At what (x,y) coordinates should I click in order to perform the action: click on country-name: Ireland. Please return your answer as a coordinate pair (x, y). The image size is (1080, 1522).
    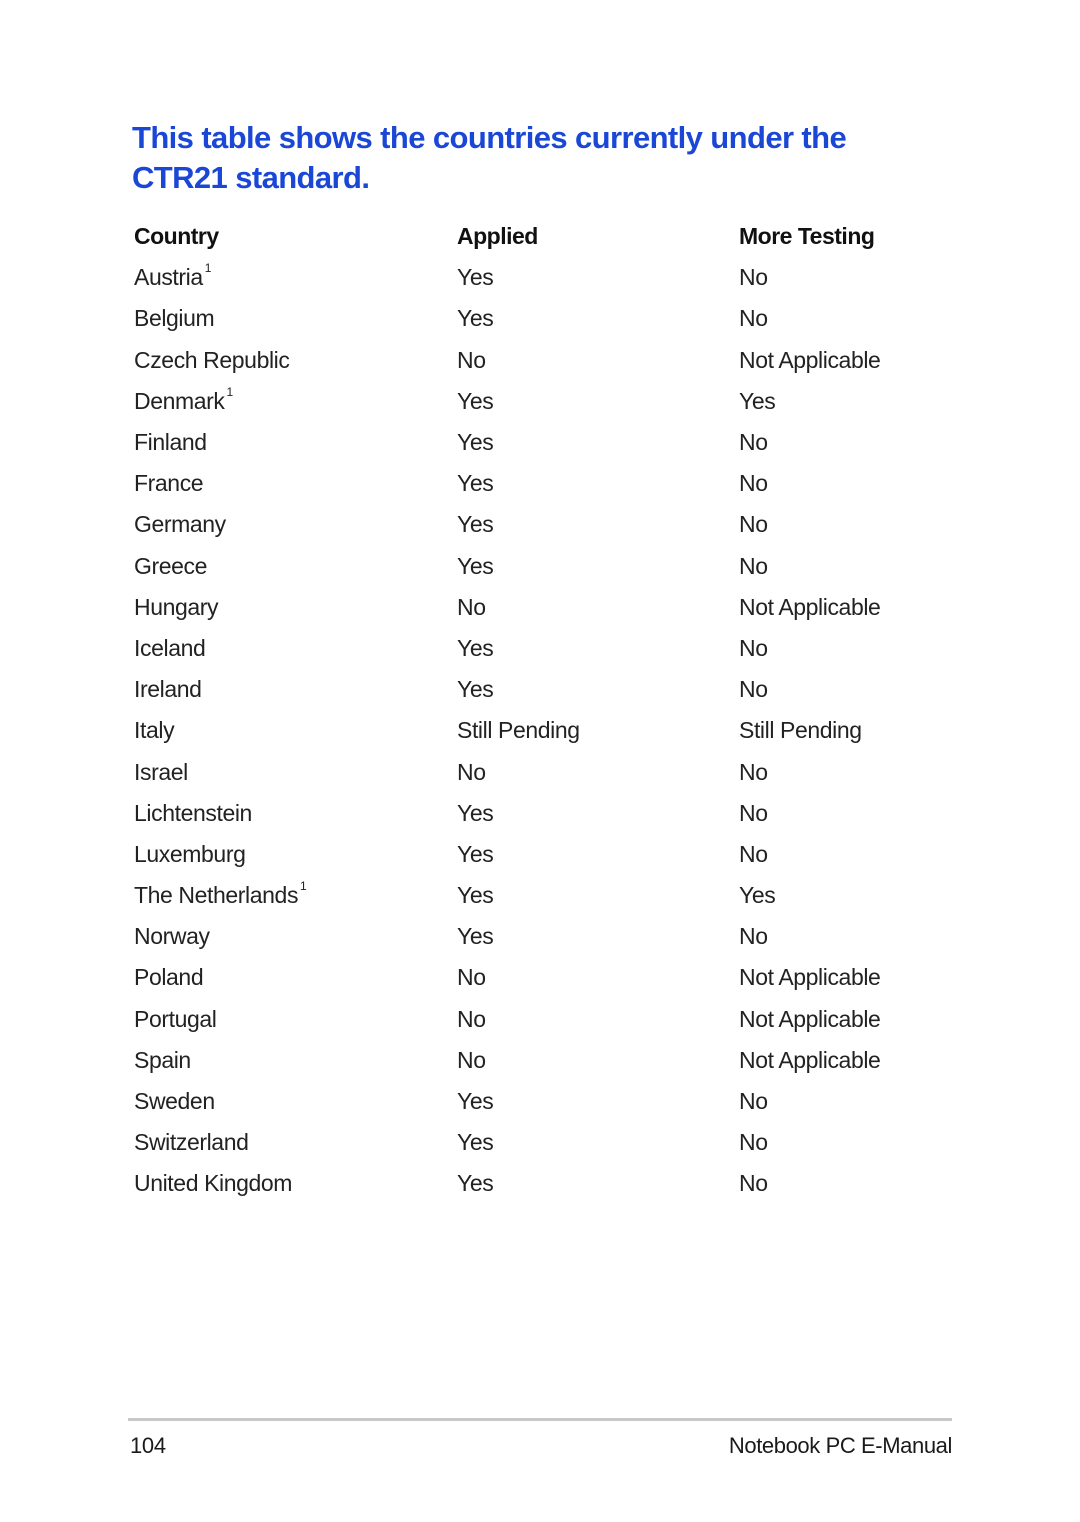
    Looking at the image, I should click on (168, 689).